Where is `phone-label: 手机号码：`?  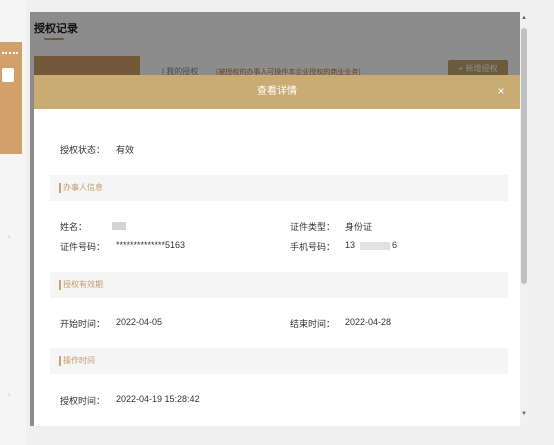
phone-label: 手机号码： is located at coordinates (313, 247).